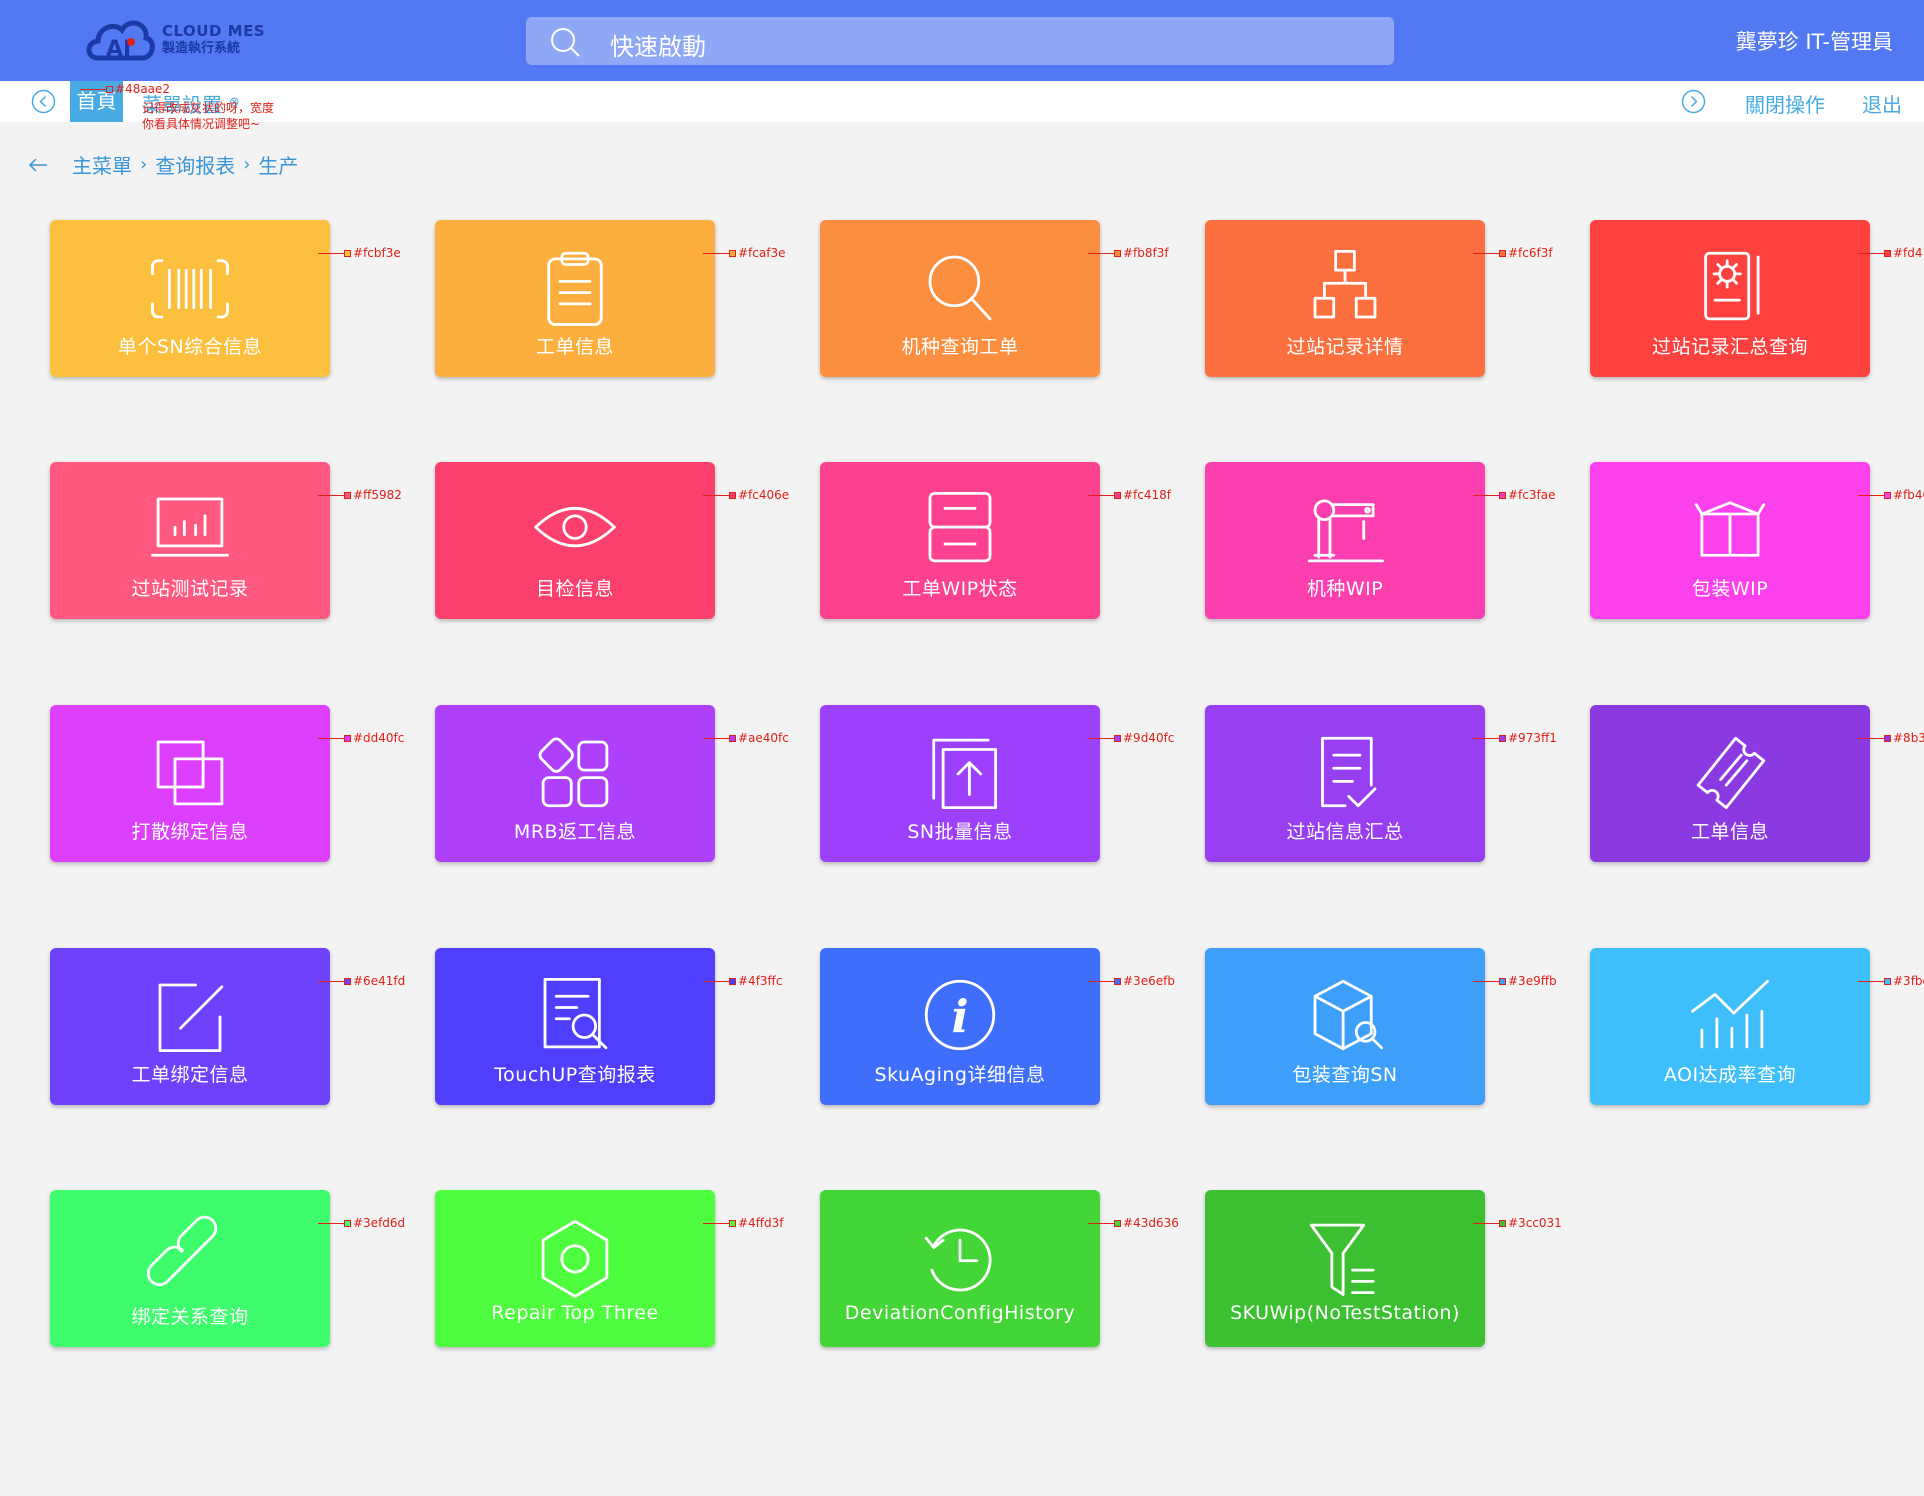 The image size is (1924, 1496). What do you see at coordinates (1904, 981) in the screenshot?
I see `annotation-color-code: #3fbefc` at bounding box center [1904, 981].